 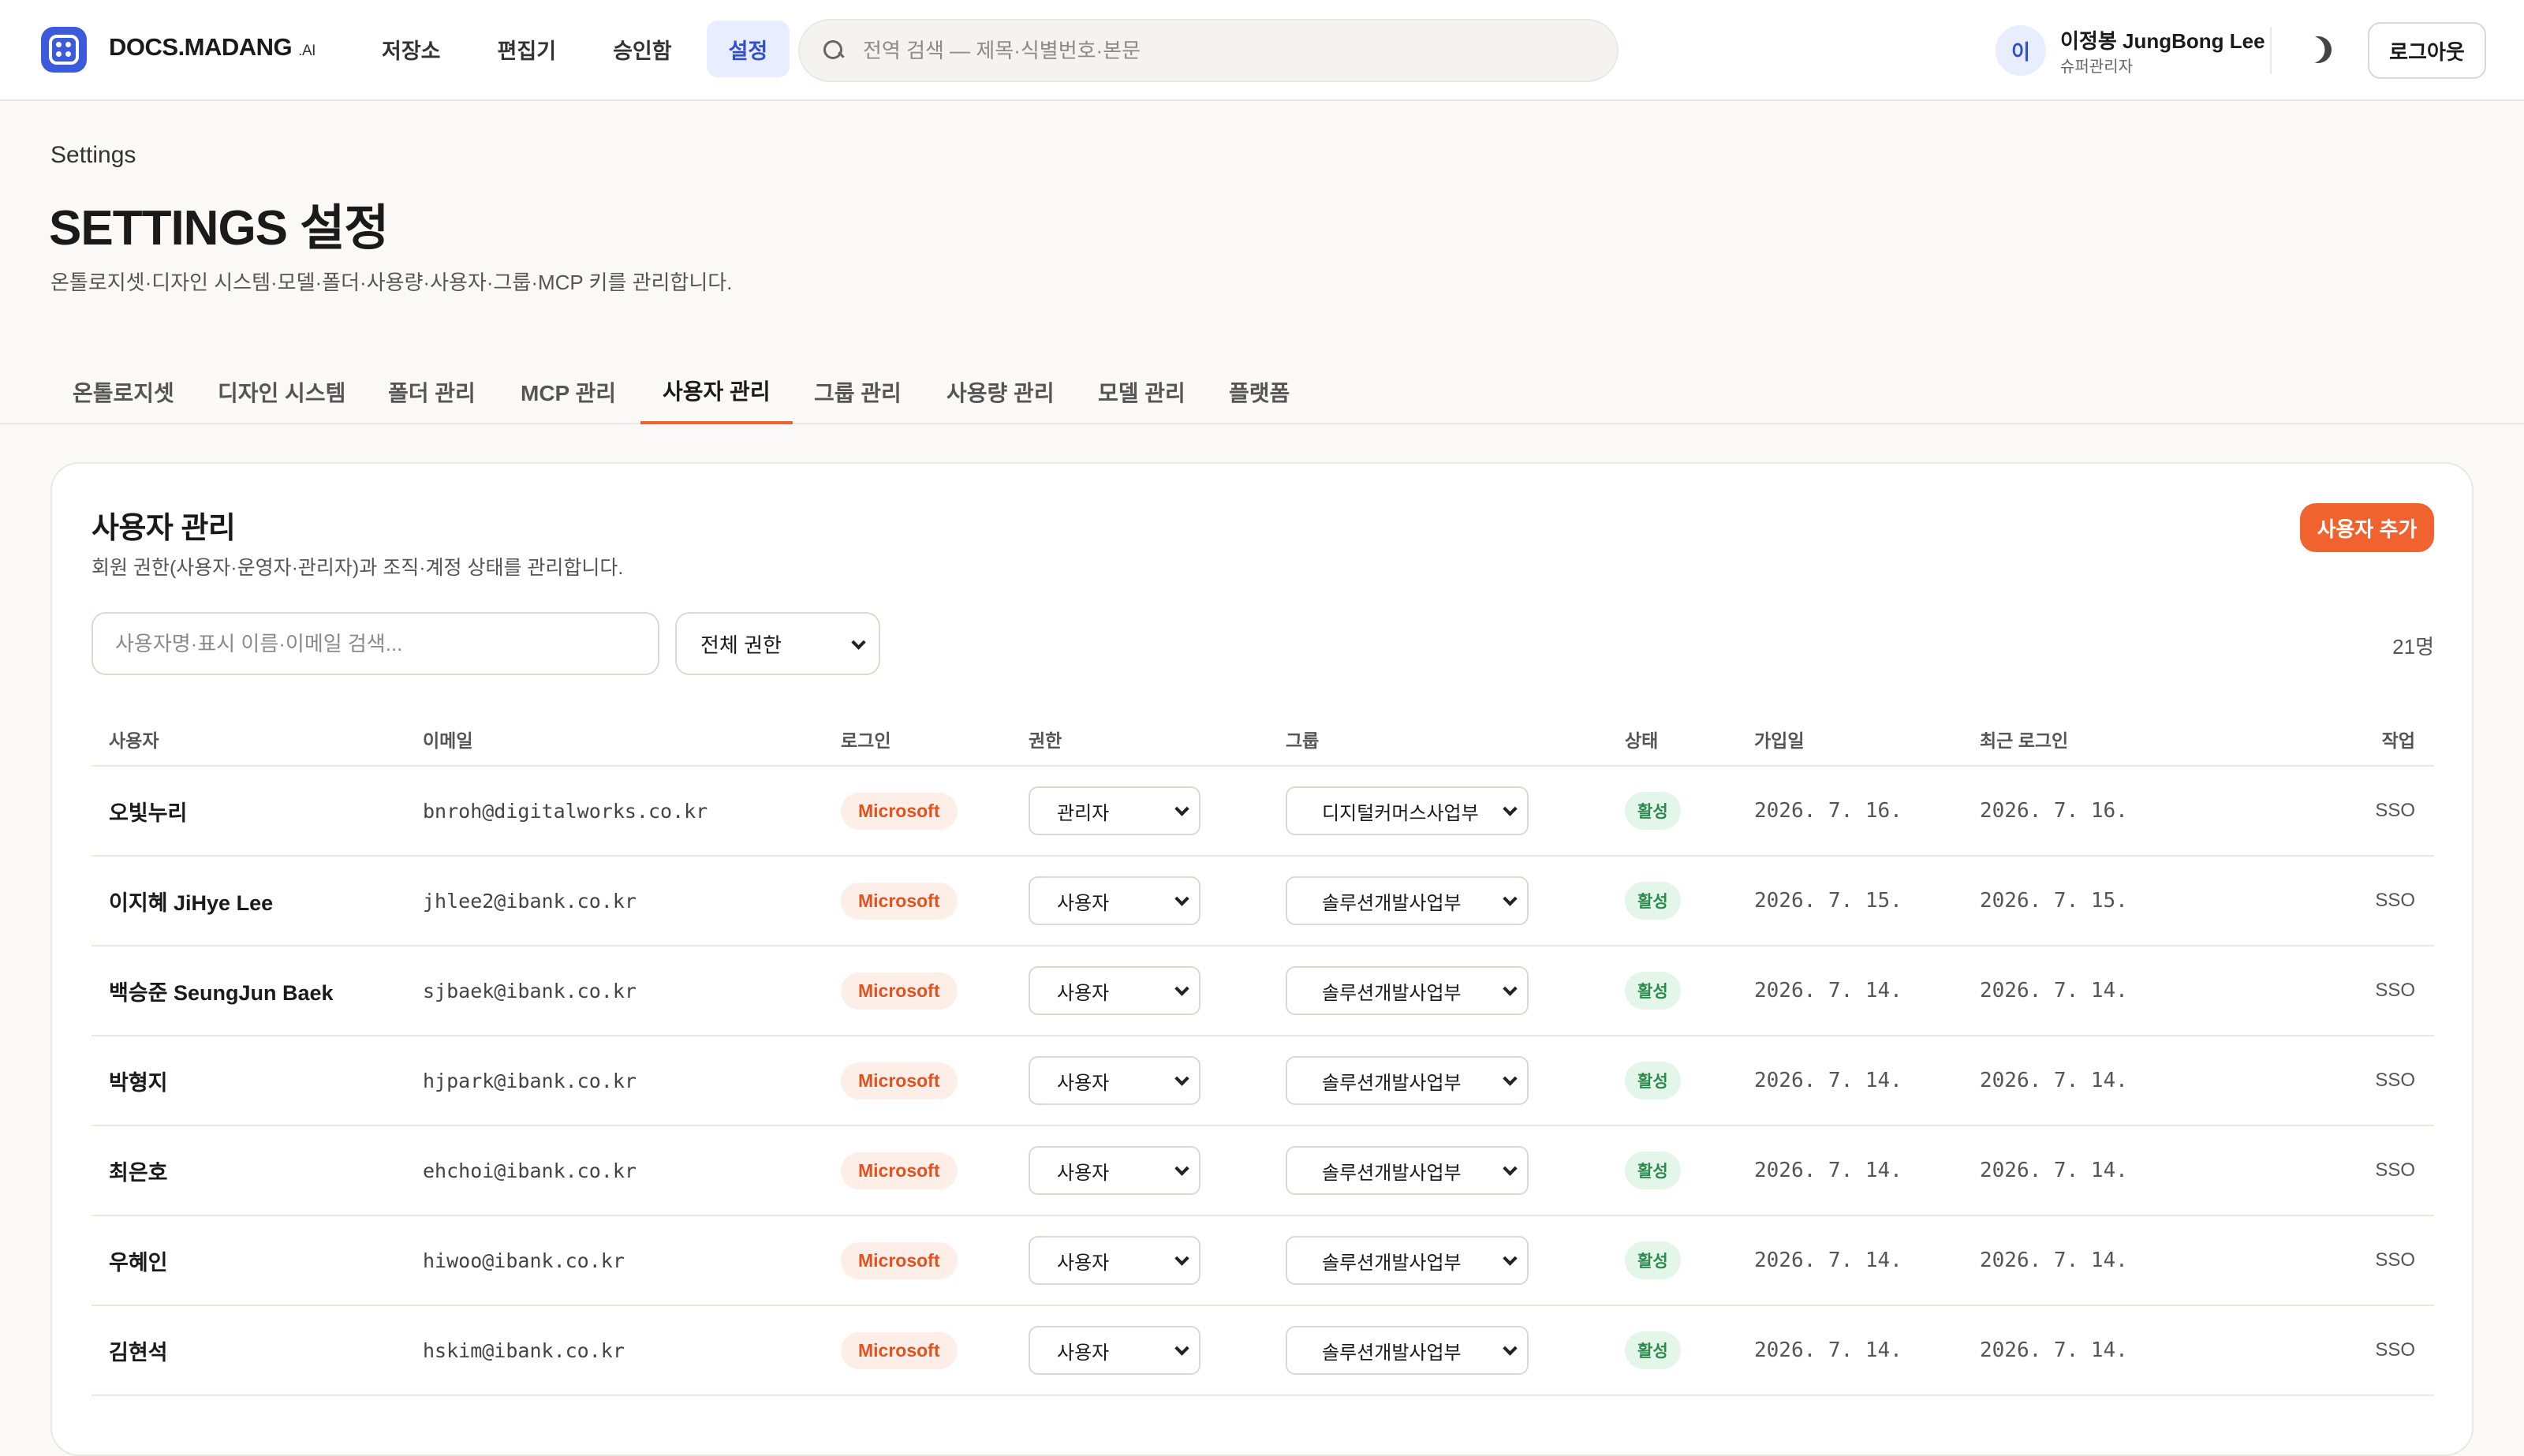 I want to click on nav-item-settings: 설정, so click(x=748, y=49).